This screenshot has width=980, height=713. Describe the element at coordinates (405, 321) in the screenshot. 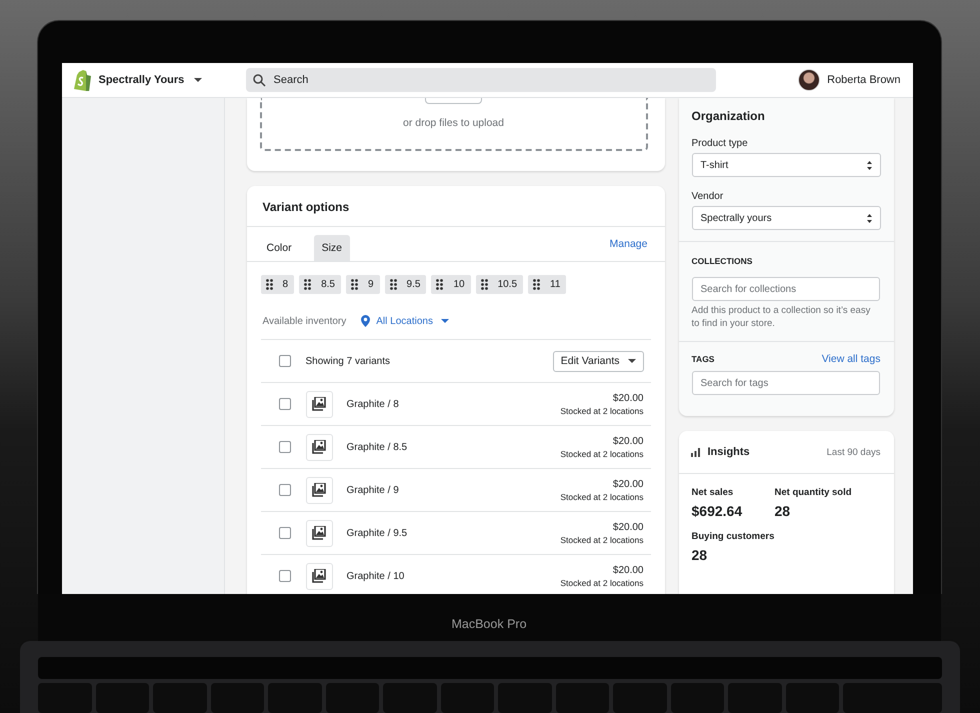

I see `location-dropdown: All Locations` at that location.